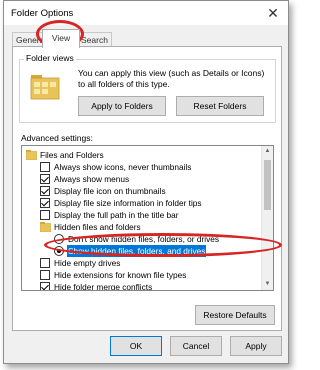 This screenshot has width=320, height=370. Describe the element at coordinates (87, 263) in the screenshot. I see `option-label: Hide empty drives` at that location.